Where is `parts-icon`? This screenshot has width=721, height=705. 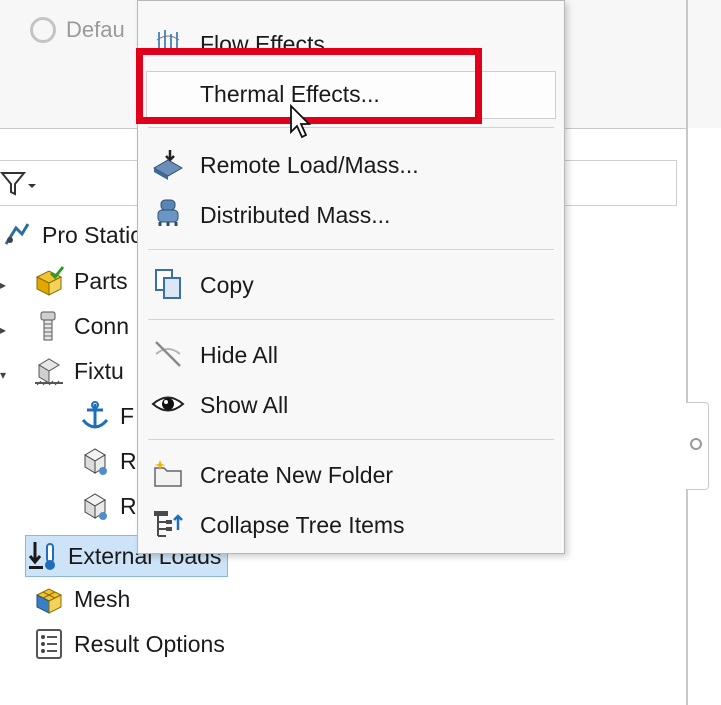 parts-icon is located at coordinates (49, 281).